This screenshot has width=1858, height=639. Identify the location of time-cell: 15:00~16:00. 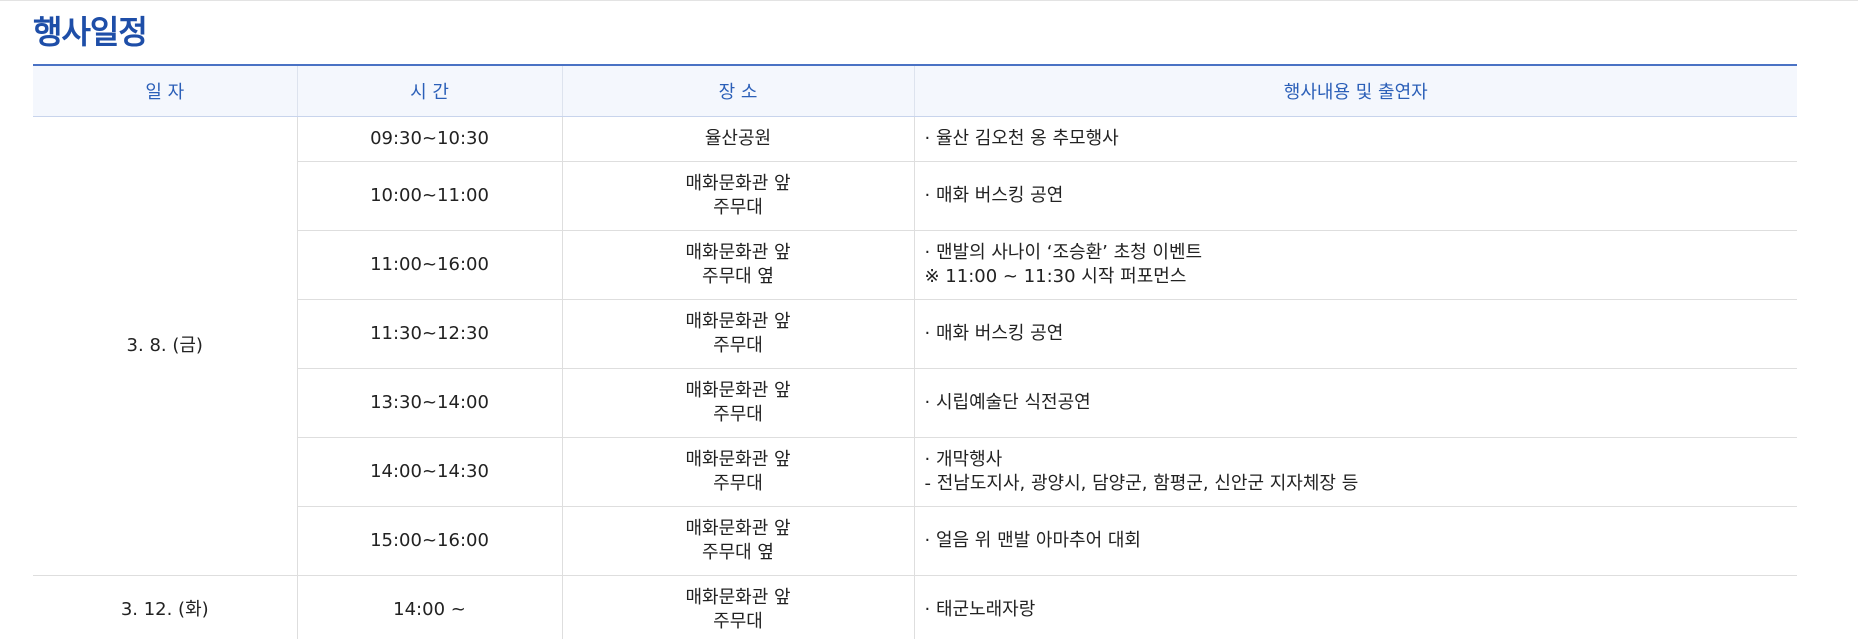
(429, 541).